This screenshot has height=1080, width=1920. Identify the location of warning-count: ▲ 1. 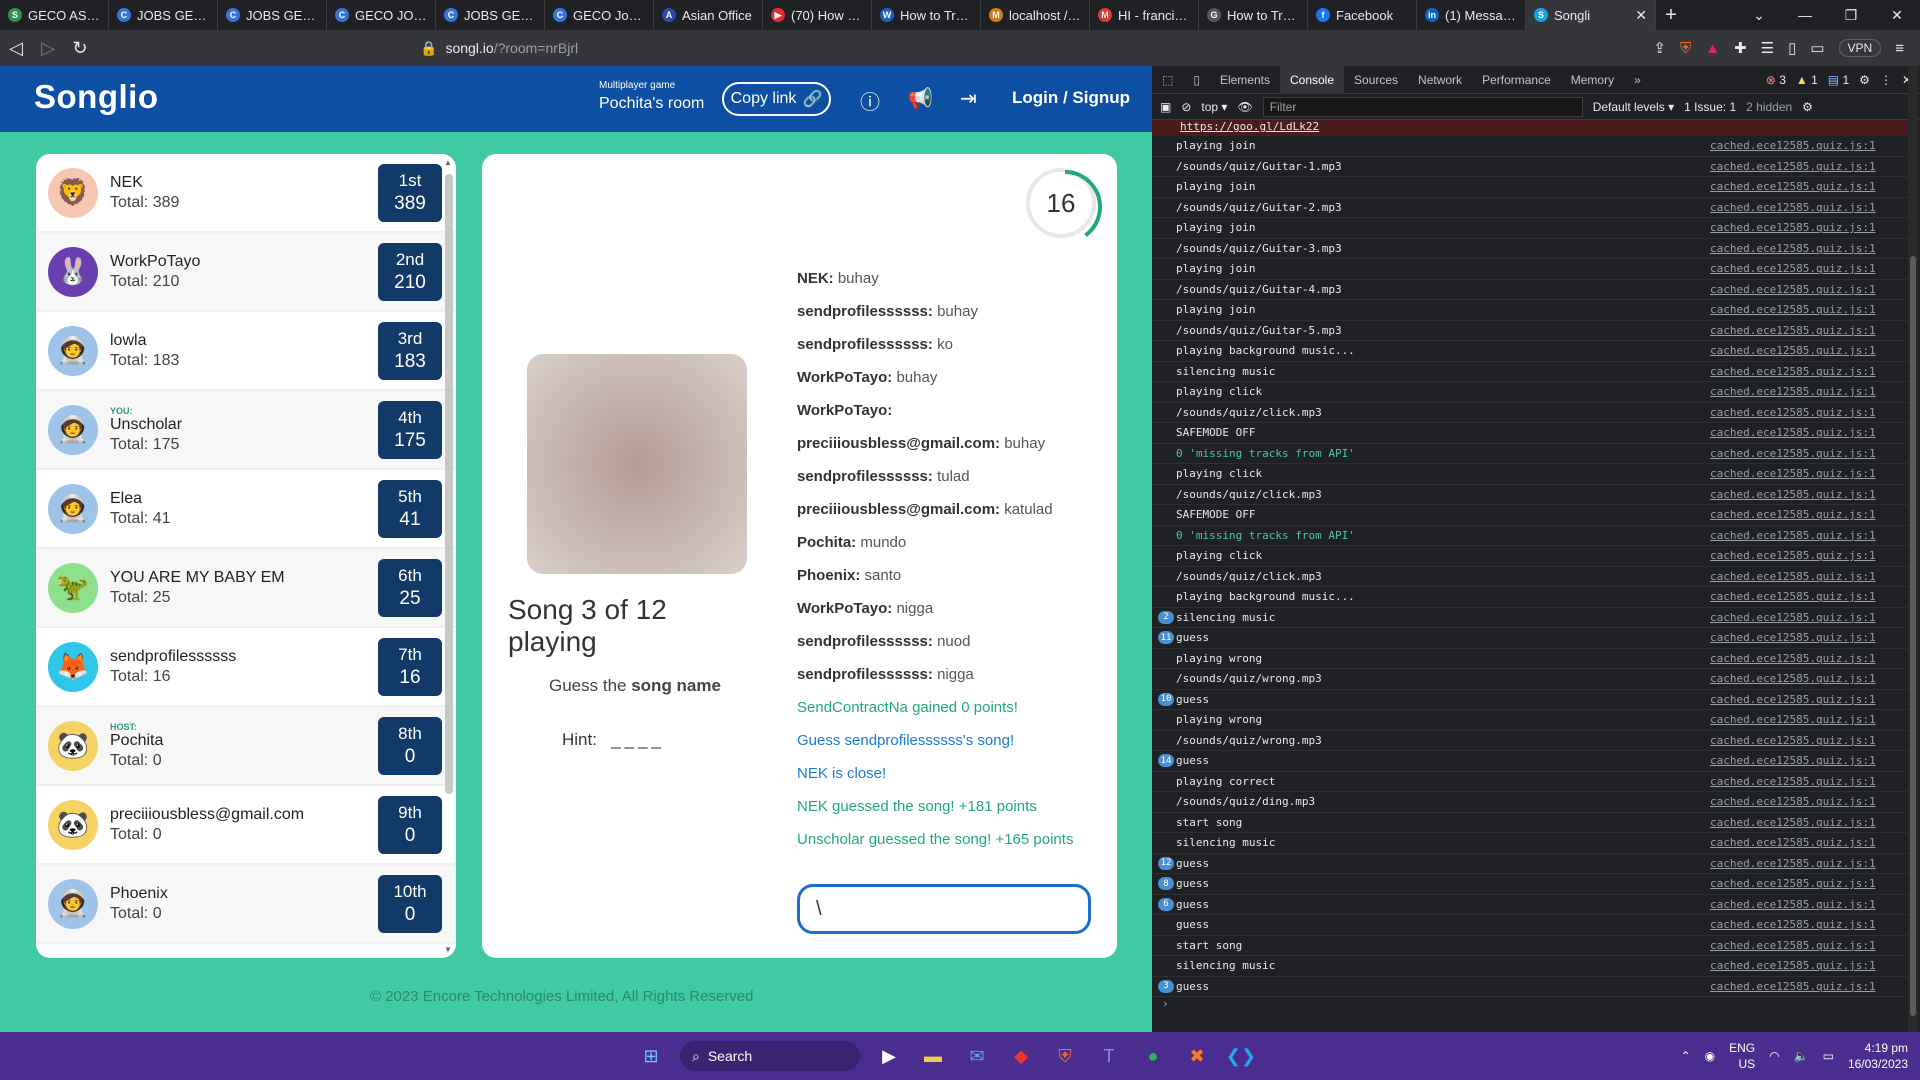
(1807, 80).